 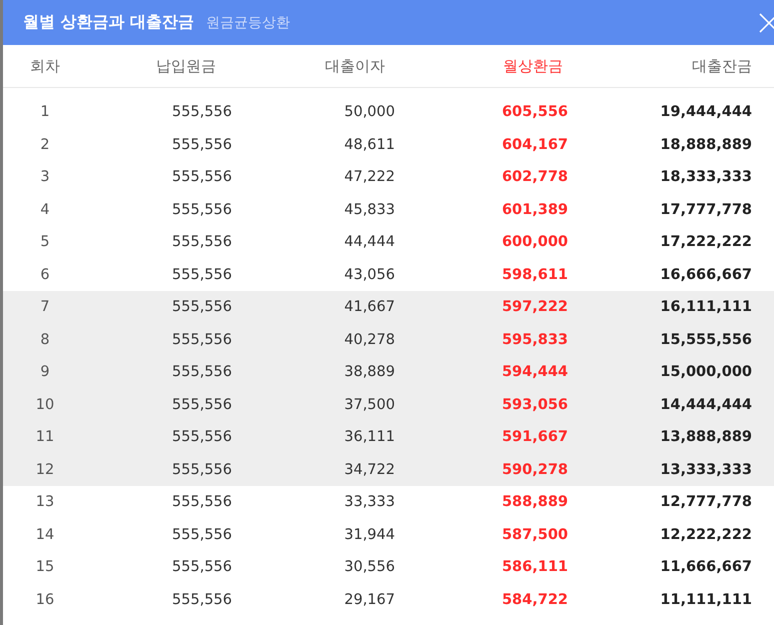 What do you see at coordinates (369, 534) in the screenshot?
I see `table-cell-text: 31,944` at bounding box center [369, 534].